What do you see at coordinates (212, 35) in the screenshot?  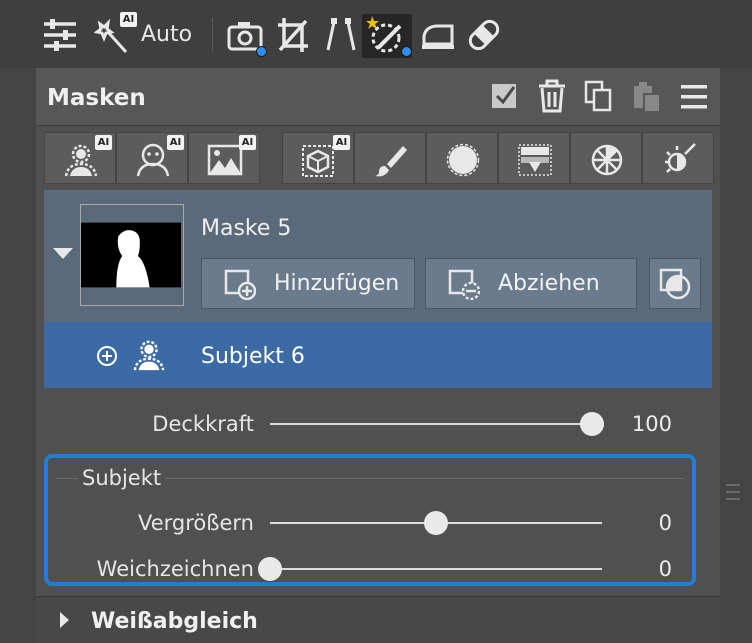 I see `toolbar-divider` at bounding box center [212, 35].